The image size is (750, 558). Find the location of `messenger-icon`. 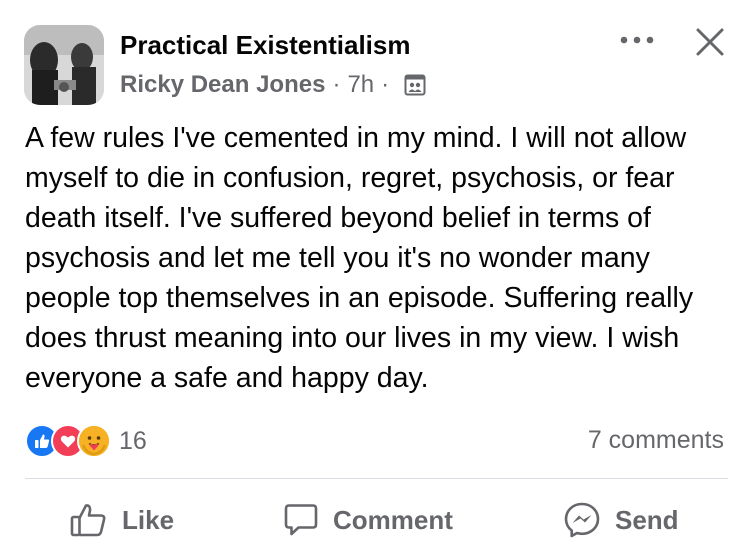

messenger-icon is located at coordinates (582, 520).